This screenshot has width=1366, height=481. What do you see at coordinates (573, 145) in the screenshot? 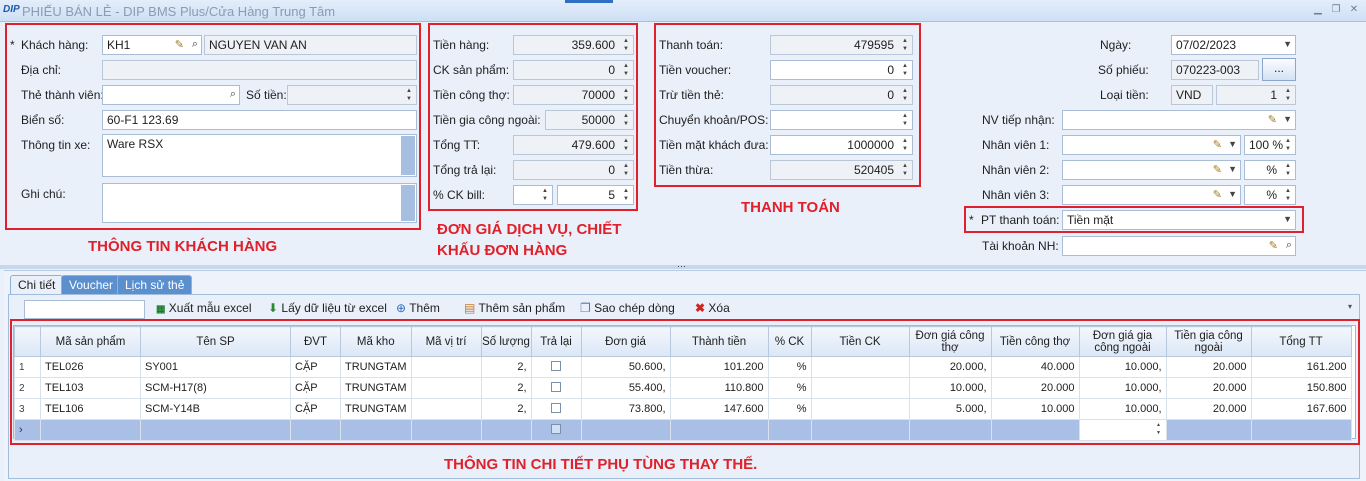
I see `total-field: 479.600 ▲ ▼` at bounding box center [573, 145].